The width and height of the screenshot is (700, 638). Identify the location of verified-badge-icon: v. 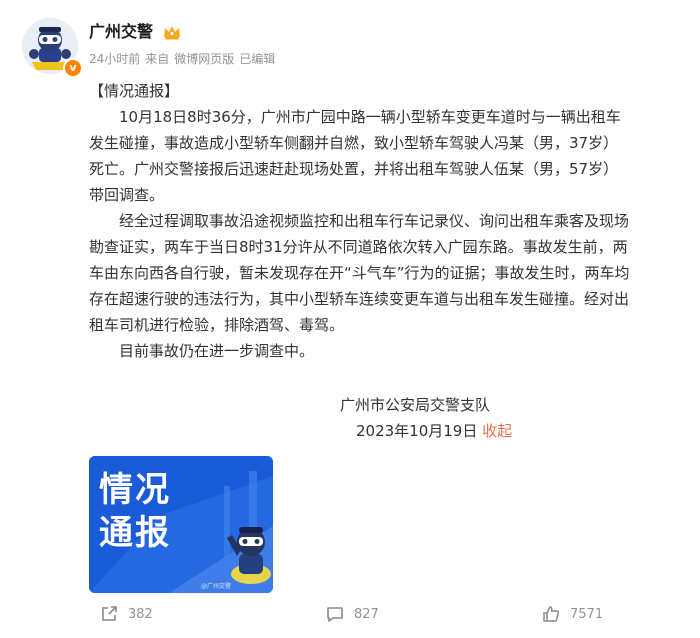
(73, 68).